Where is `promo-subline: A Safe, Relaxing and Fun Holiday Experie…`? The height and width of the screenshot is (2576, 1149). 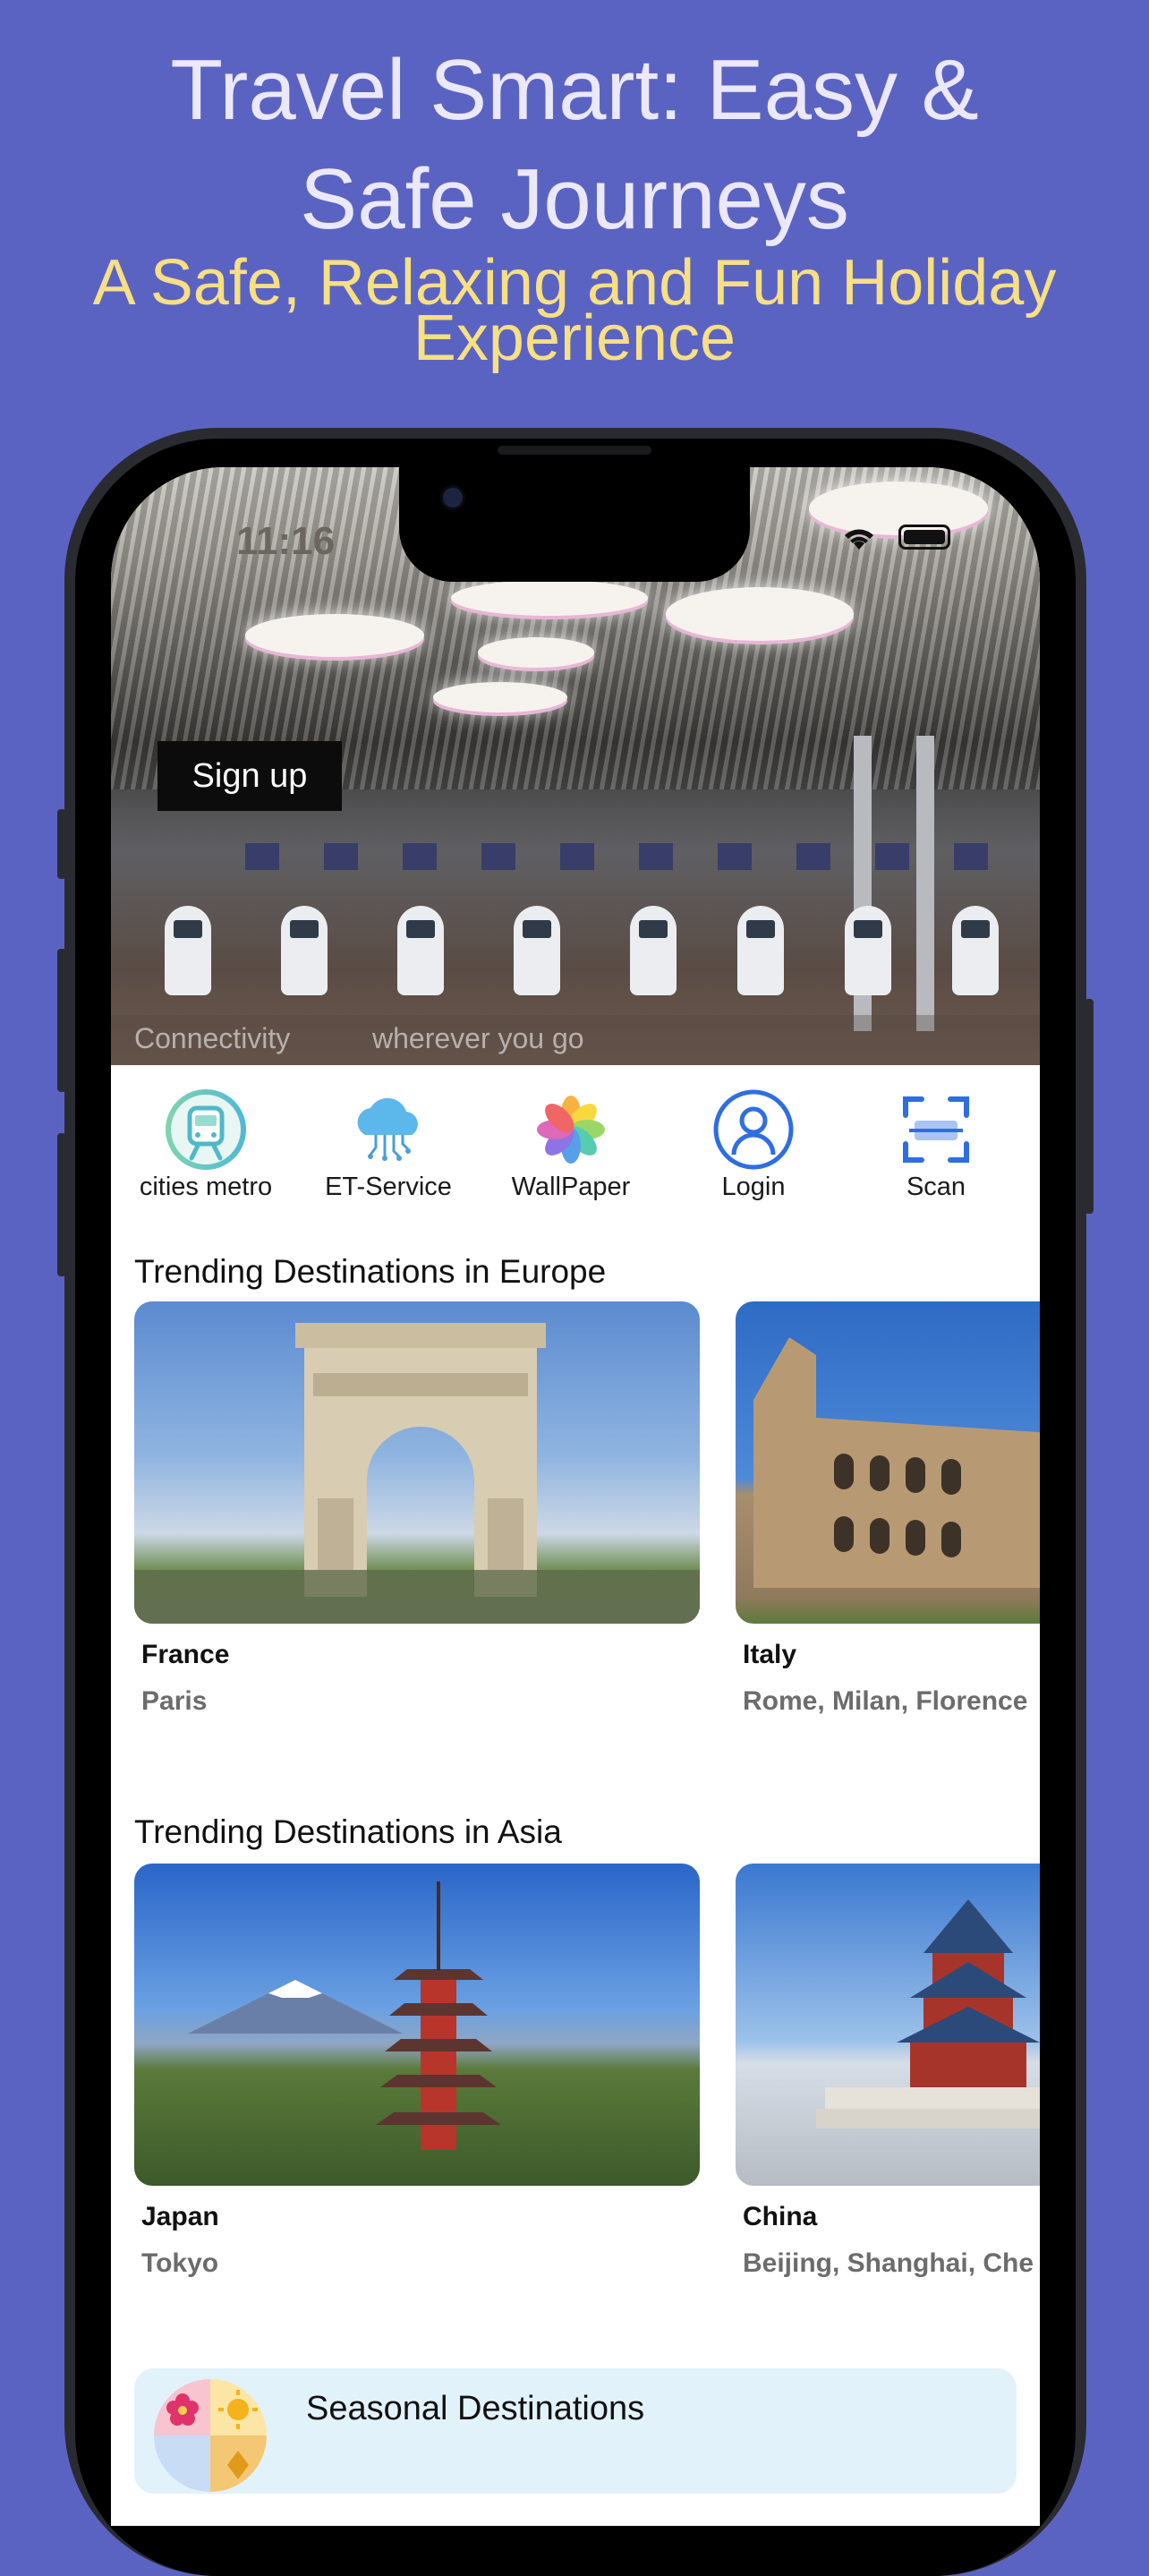 promo-subline: A Safe, Relaxing and Fun Holiday Experie… is located at coordinates (574, 310).